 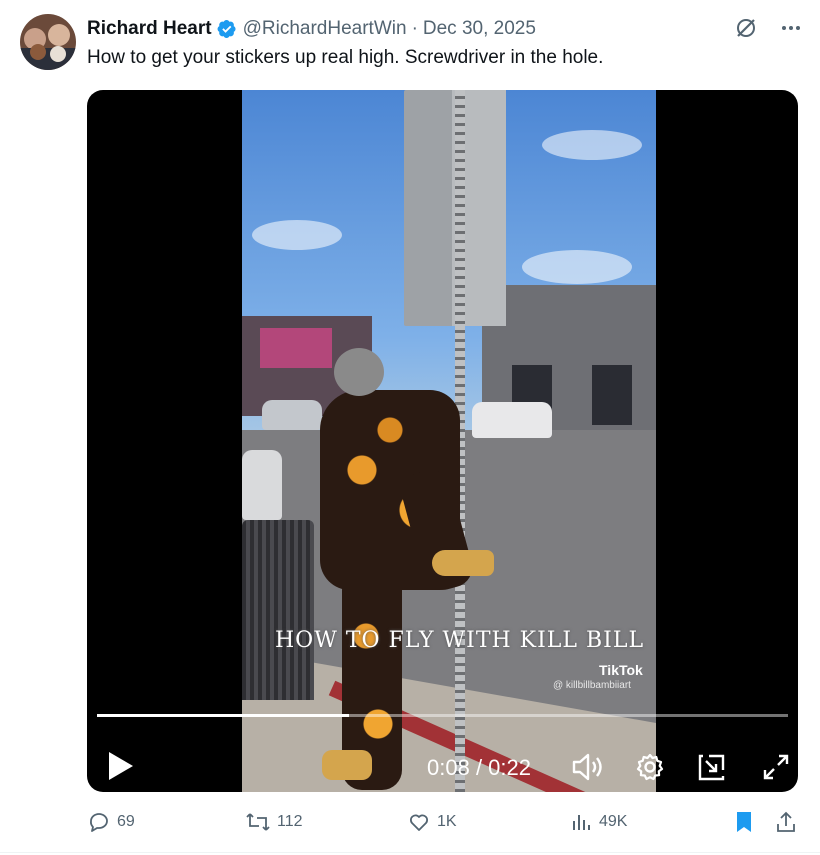 I want to click on reply-button: 69, so click(x=111, y=822).